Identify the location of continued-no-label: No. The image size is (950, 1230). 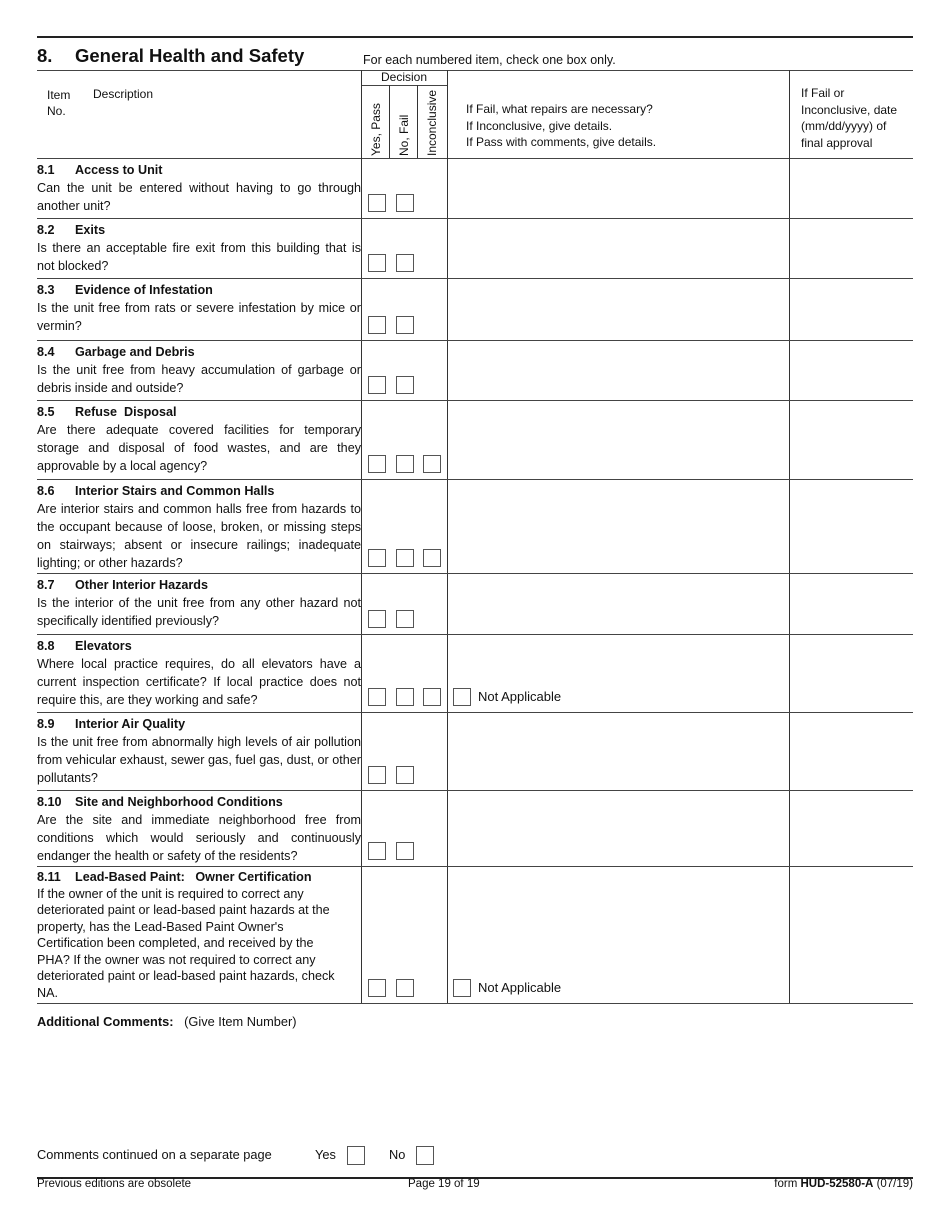
(397, 1154).